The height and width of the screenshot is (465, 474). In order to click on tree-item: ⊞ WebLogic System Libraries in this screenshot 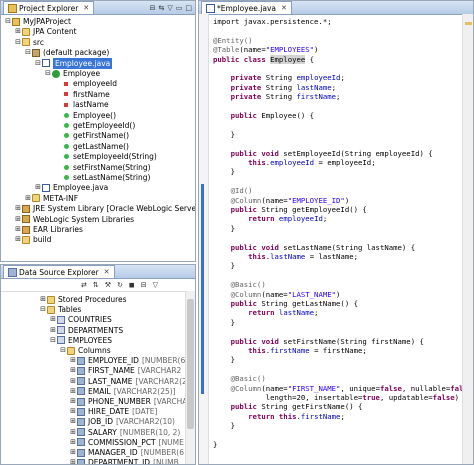, I will do `click(74, 219)`.